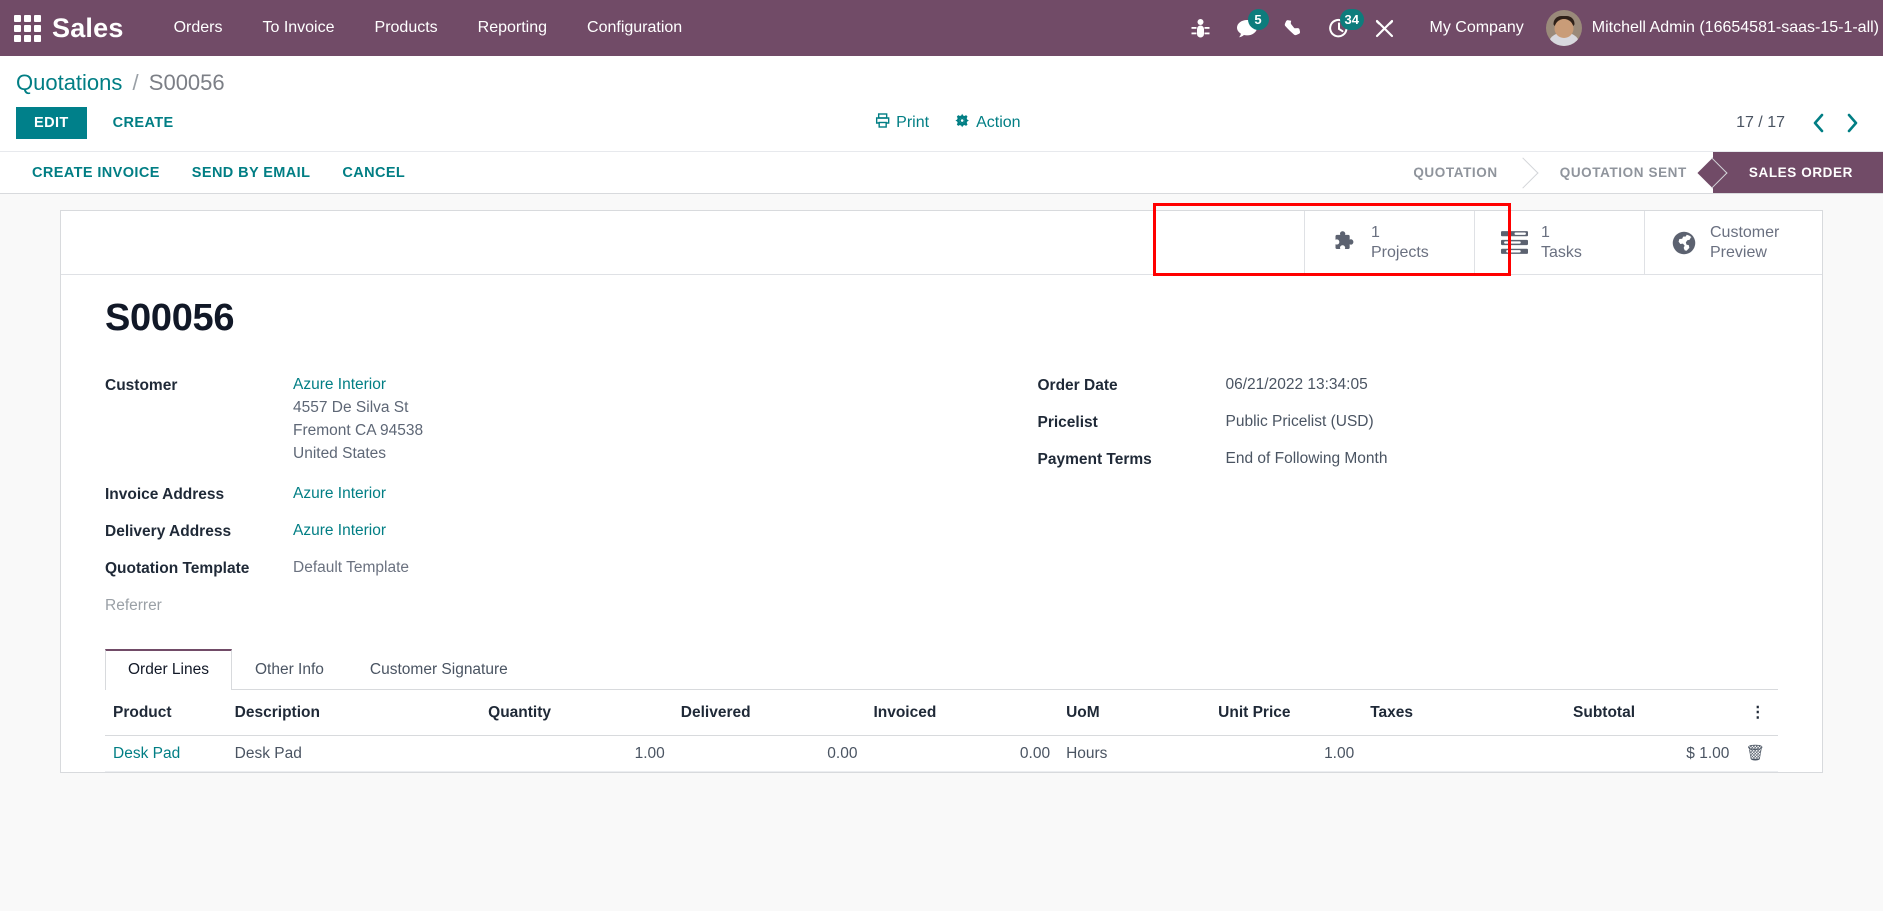 This screenshot has height=911, width=1883. Describe the element at coordinates (503, 494) in the screenshot. I see `field-invoice-address: Invoice Address Azure Interior` at that location.